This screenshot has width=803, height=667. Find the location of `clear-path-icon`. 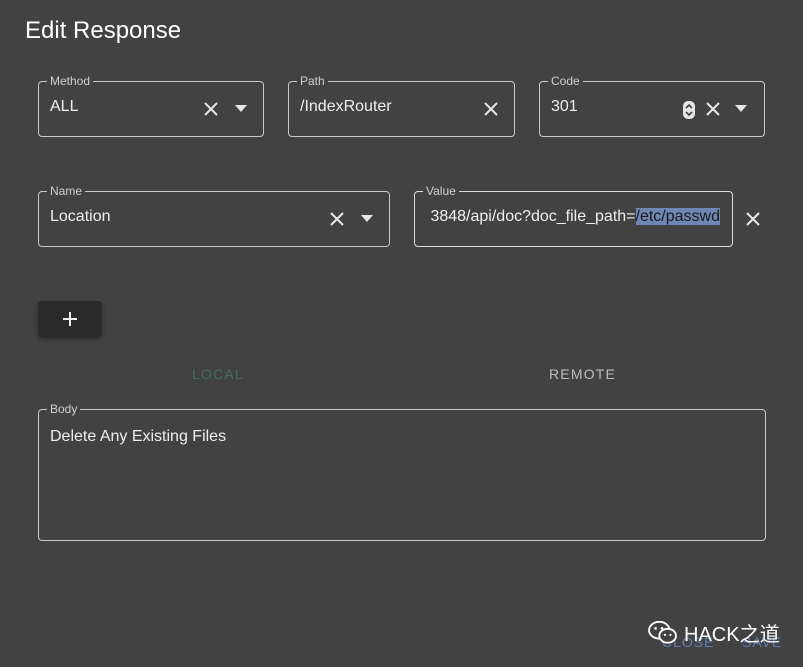

clear-path-icon is located at coordinates (491, 109).